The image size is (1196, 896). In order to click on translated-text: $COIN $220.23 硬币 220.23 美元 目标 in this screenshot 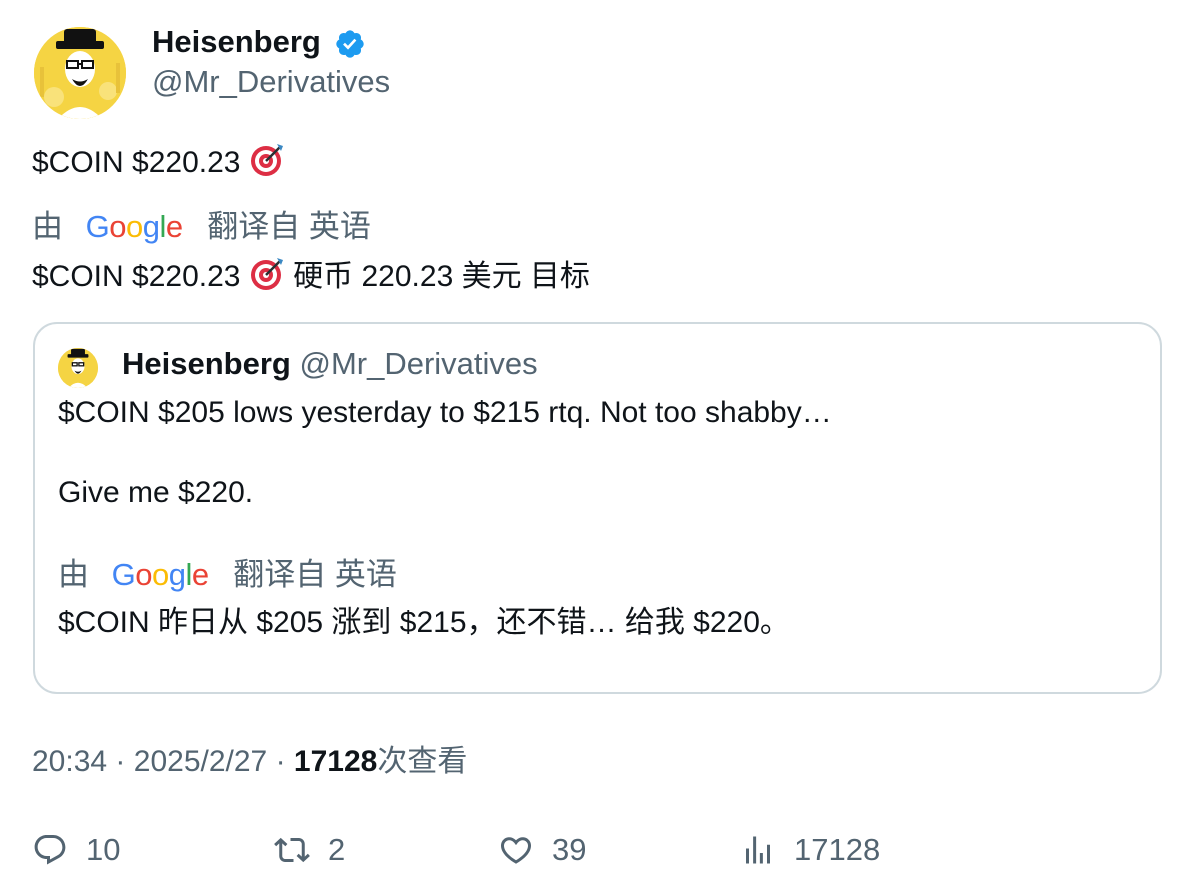, I will do `click(311, 276)`.